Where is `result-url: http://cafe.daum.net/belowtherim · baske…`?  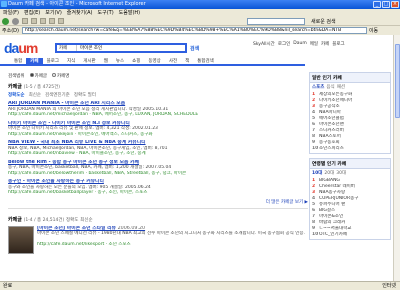 result-url: http://cafe.daum.net/belowtherim · baske… is located at coordinates (158, 174).